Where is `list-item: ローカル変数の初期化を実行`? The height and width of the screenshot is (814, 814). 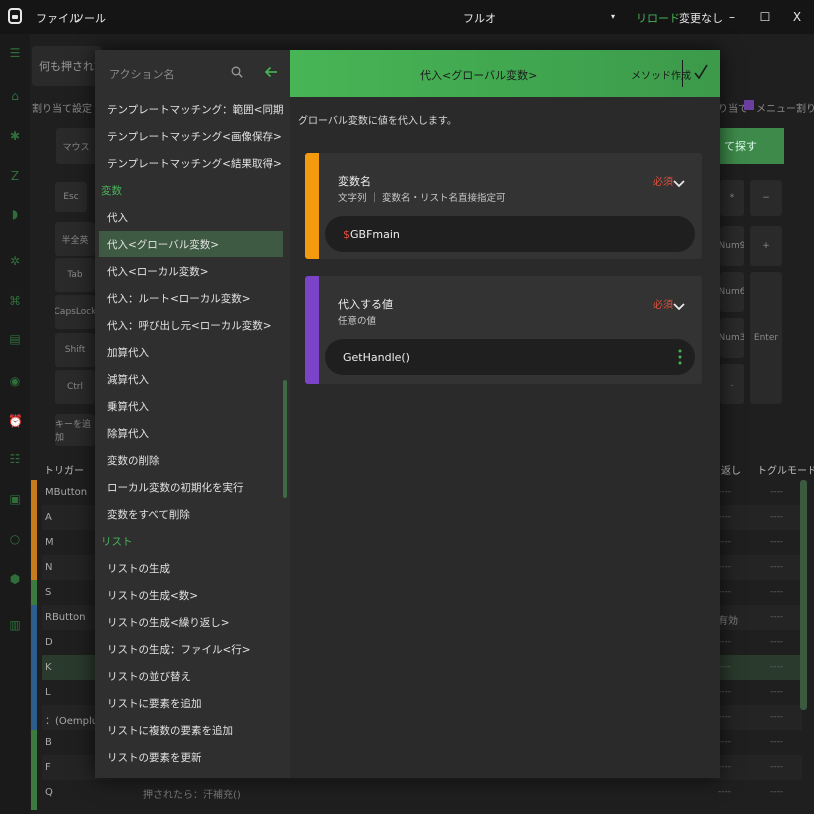
list-item: ローカル変数の初期化を実行 is located at coordinates (191, 487).